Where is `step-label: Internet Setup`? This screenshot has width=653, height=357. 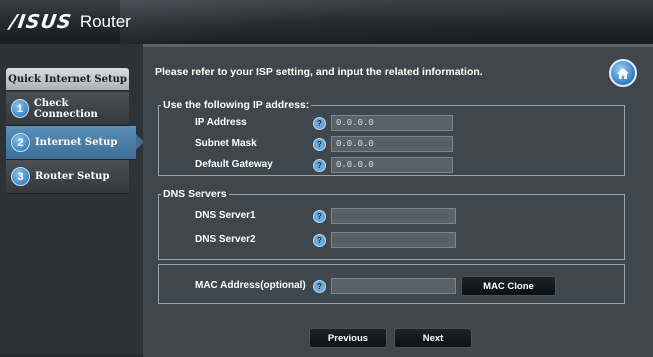
step-label: Internet Setup is located at coordinates (76, 142).